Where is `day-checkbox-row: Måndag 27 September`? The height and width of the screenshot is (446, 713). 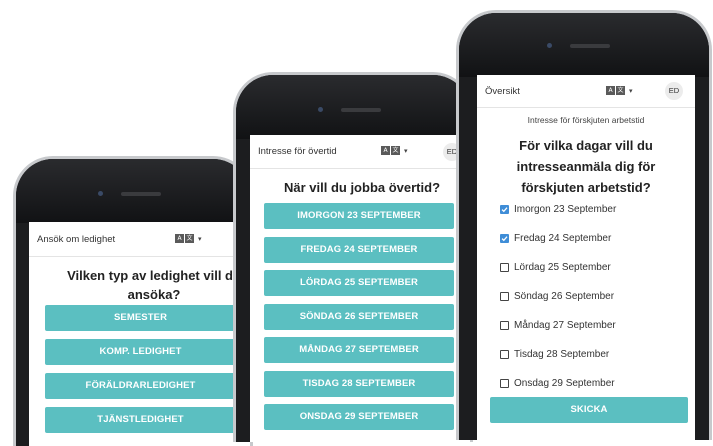
day-checkbox-row: Måndag 27 September is located at coordinates (558, 325).